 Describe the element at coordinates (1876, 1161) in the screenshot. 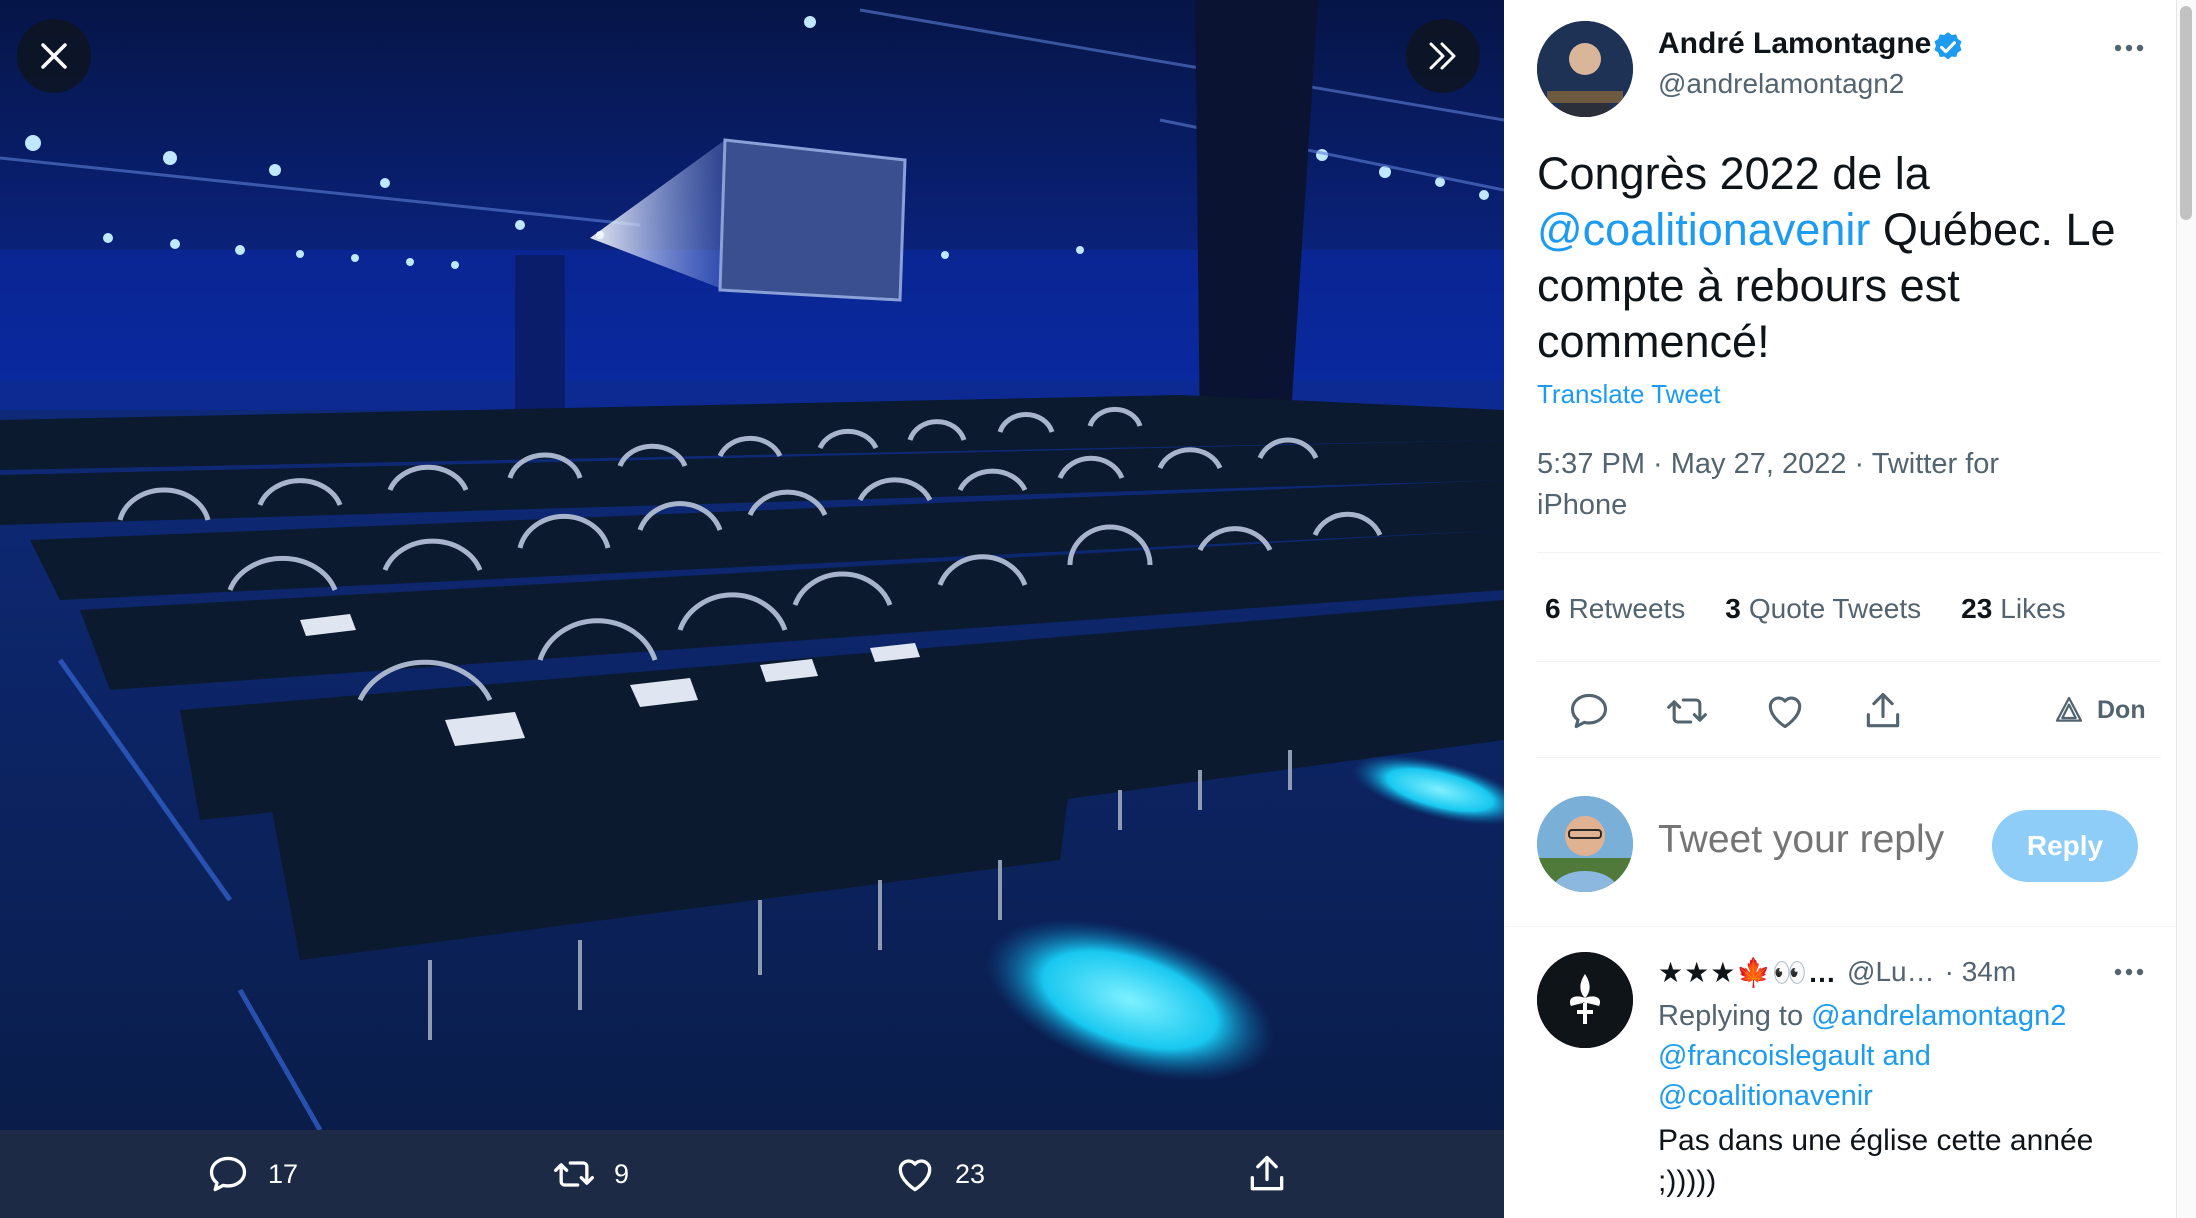

I see `reply-text: Pas dans une église cette année ;)))))` at that location.